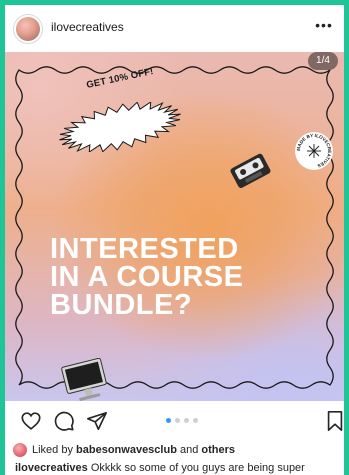  I want to click on headline-line-3: BUNDLE?, so click(121, 305).